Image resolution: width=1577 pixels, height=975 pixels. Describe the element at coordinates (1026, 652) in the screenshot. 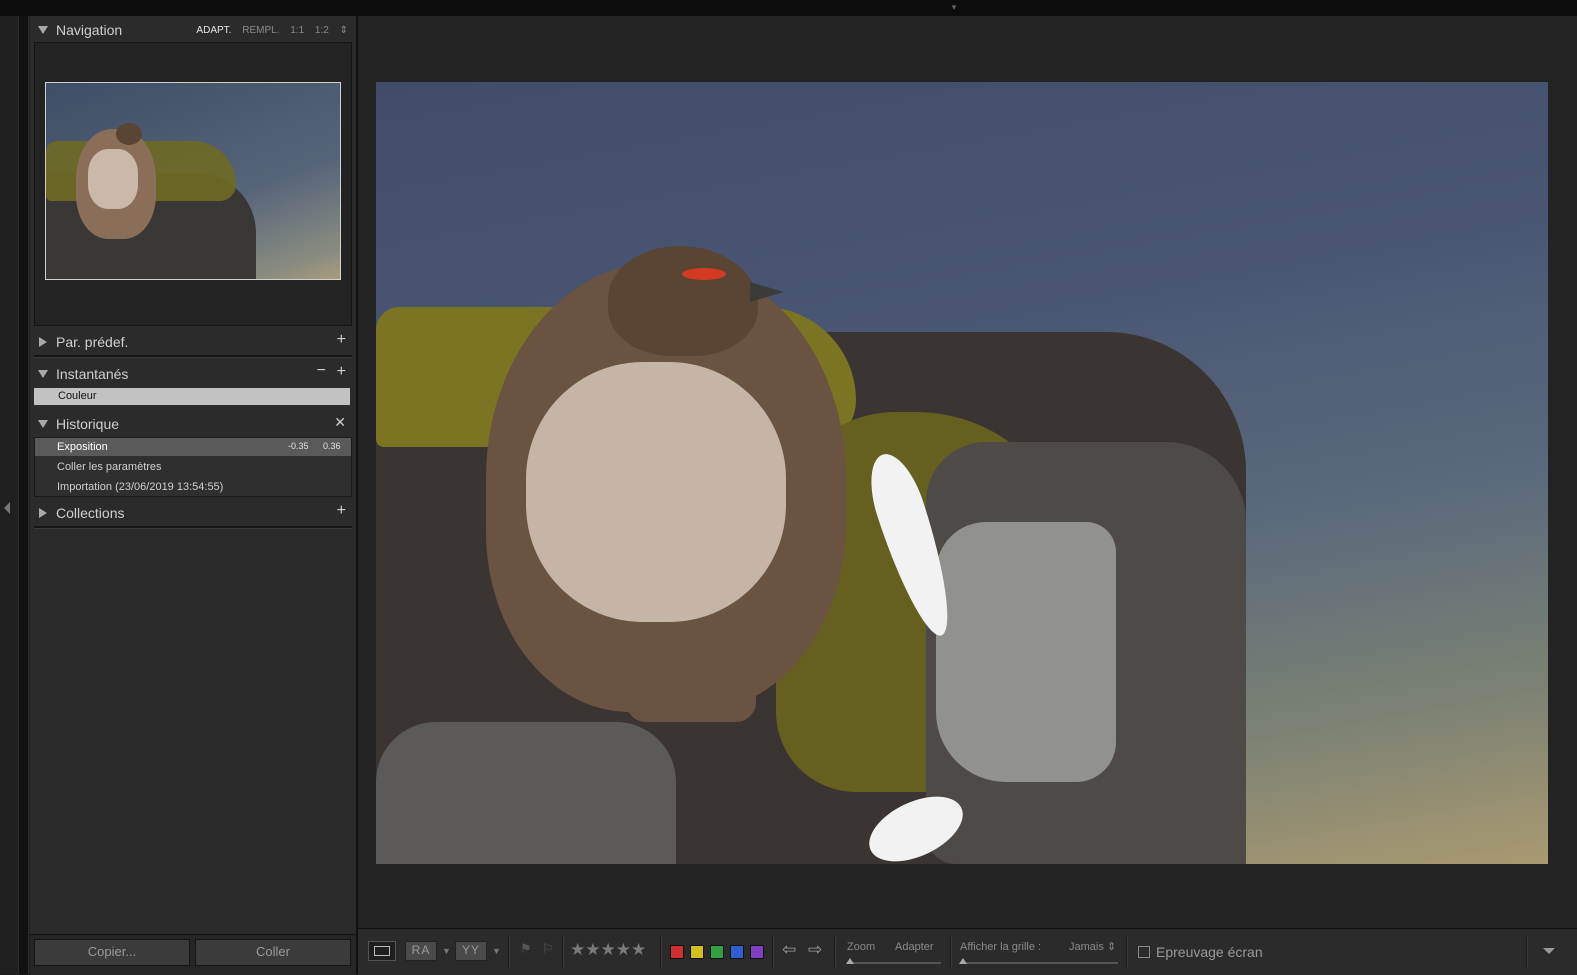

I see `photo-lichen` at that location.